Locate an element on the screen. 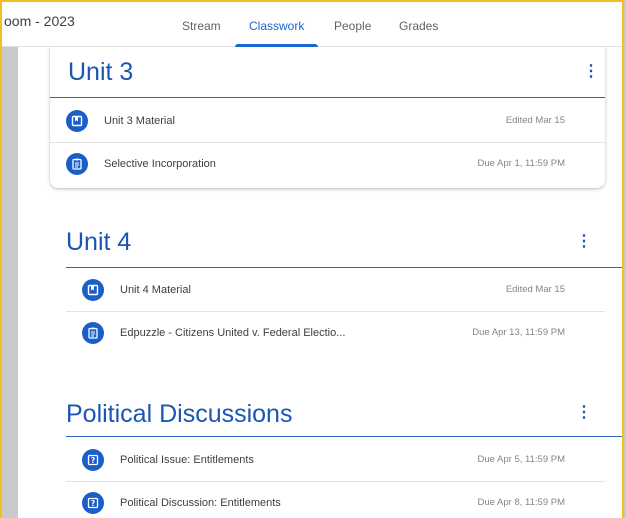 The image size is (626, 518). item-title: Unit 3 Material is located at coordinates (139, 121).